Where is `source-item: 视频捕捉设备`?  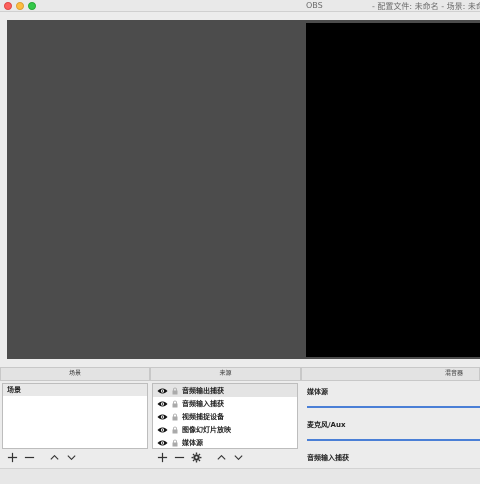 source-item: 视频捕捉设备 is located at coordinates (225, 416).